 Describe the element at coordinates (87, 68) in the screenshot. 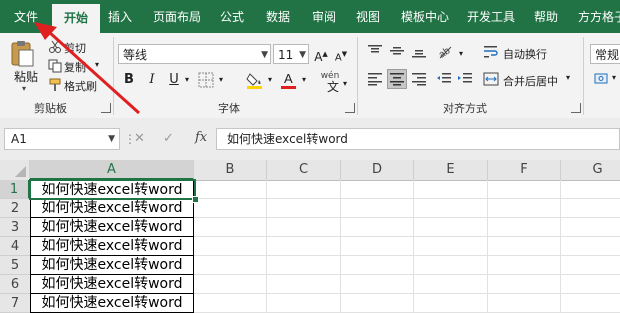

I see `annotation-arrow-icon` at that location.